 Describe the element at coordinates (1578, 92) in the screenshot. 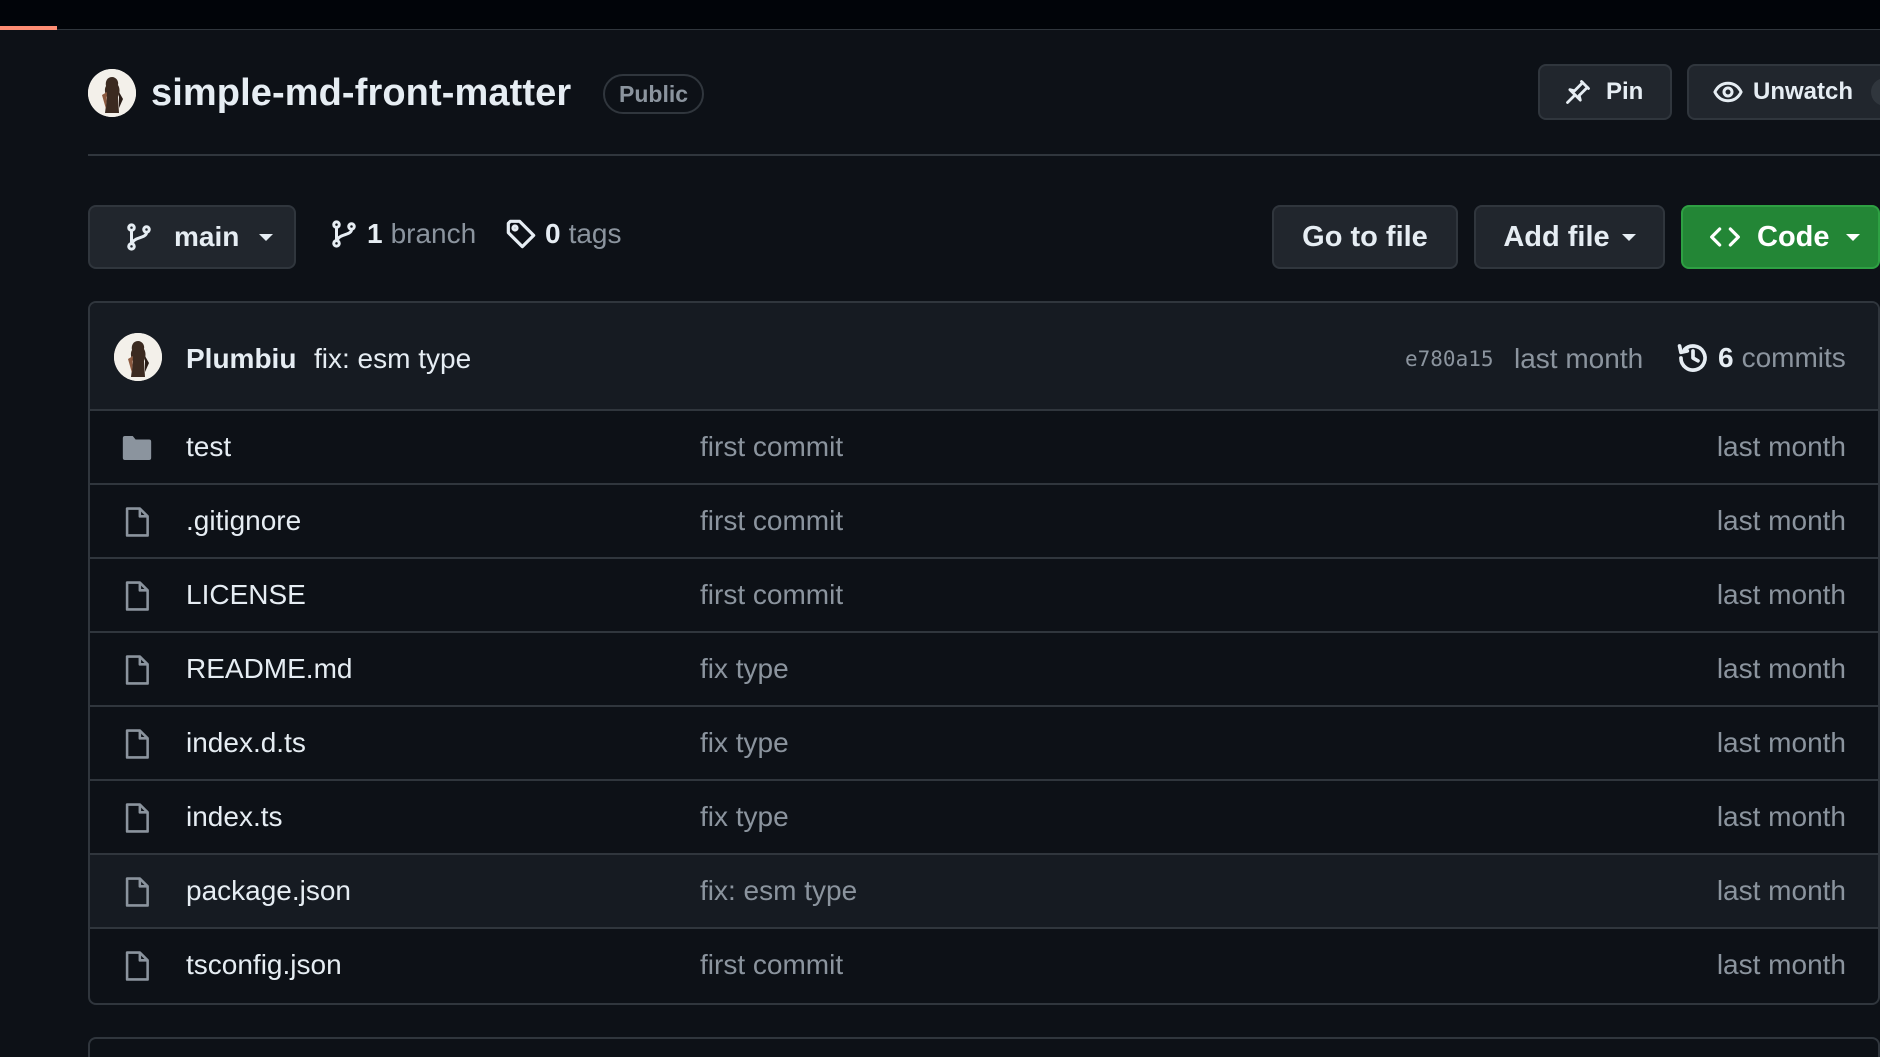

I see `pin-icon` at that location.